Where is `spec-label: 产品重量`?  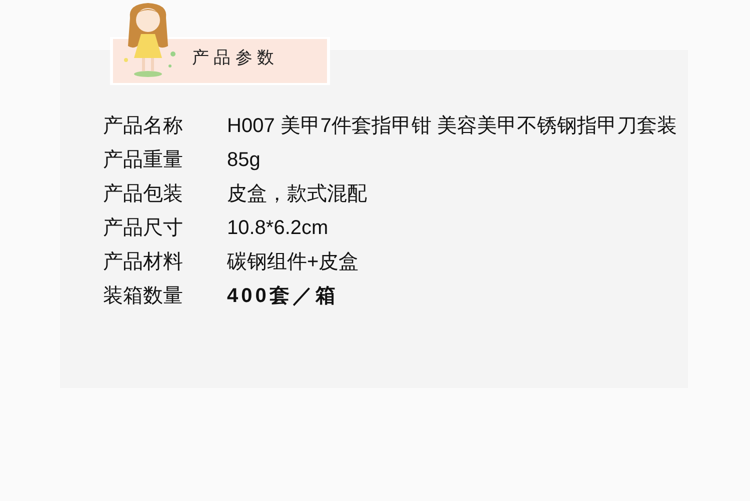
spec-label: 产品重量 is located at coordinates (143, 160).